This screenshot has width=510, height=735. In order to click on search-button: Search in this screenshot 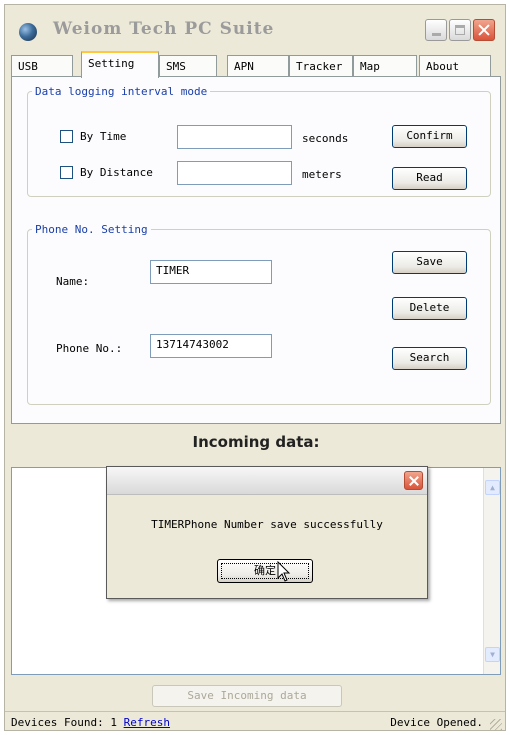, I will do `click(429, 358)`.